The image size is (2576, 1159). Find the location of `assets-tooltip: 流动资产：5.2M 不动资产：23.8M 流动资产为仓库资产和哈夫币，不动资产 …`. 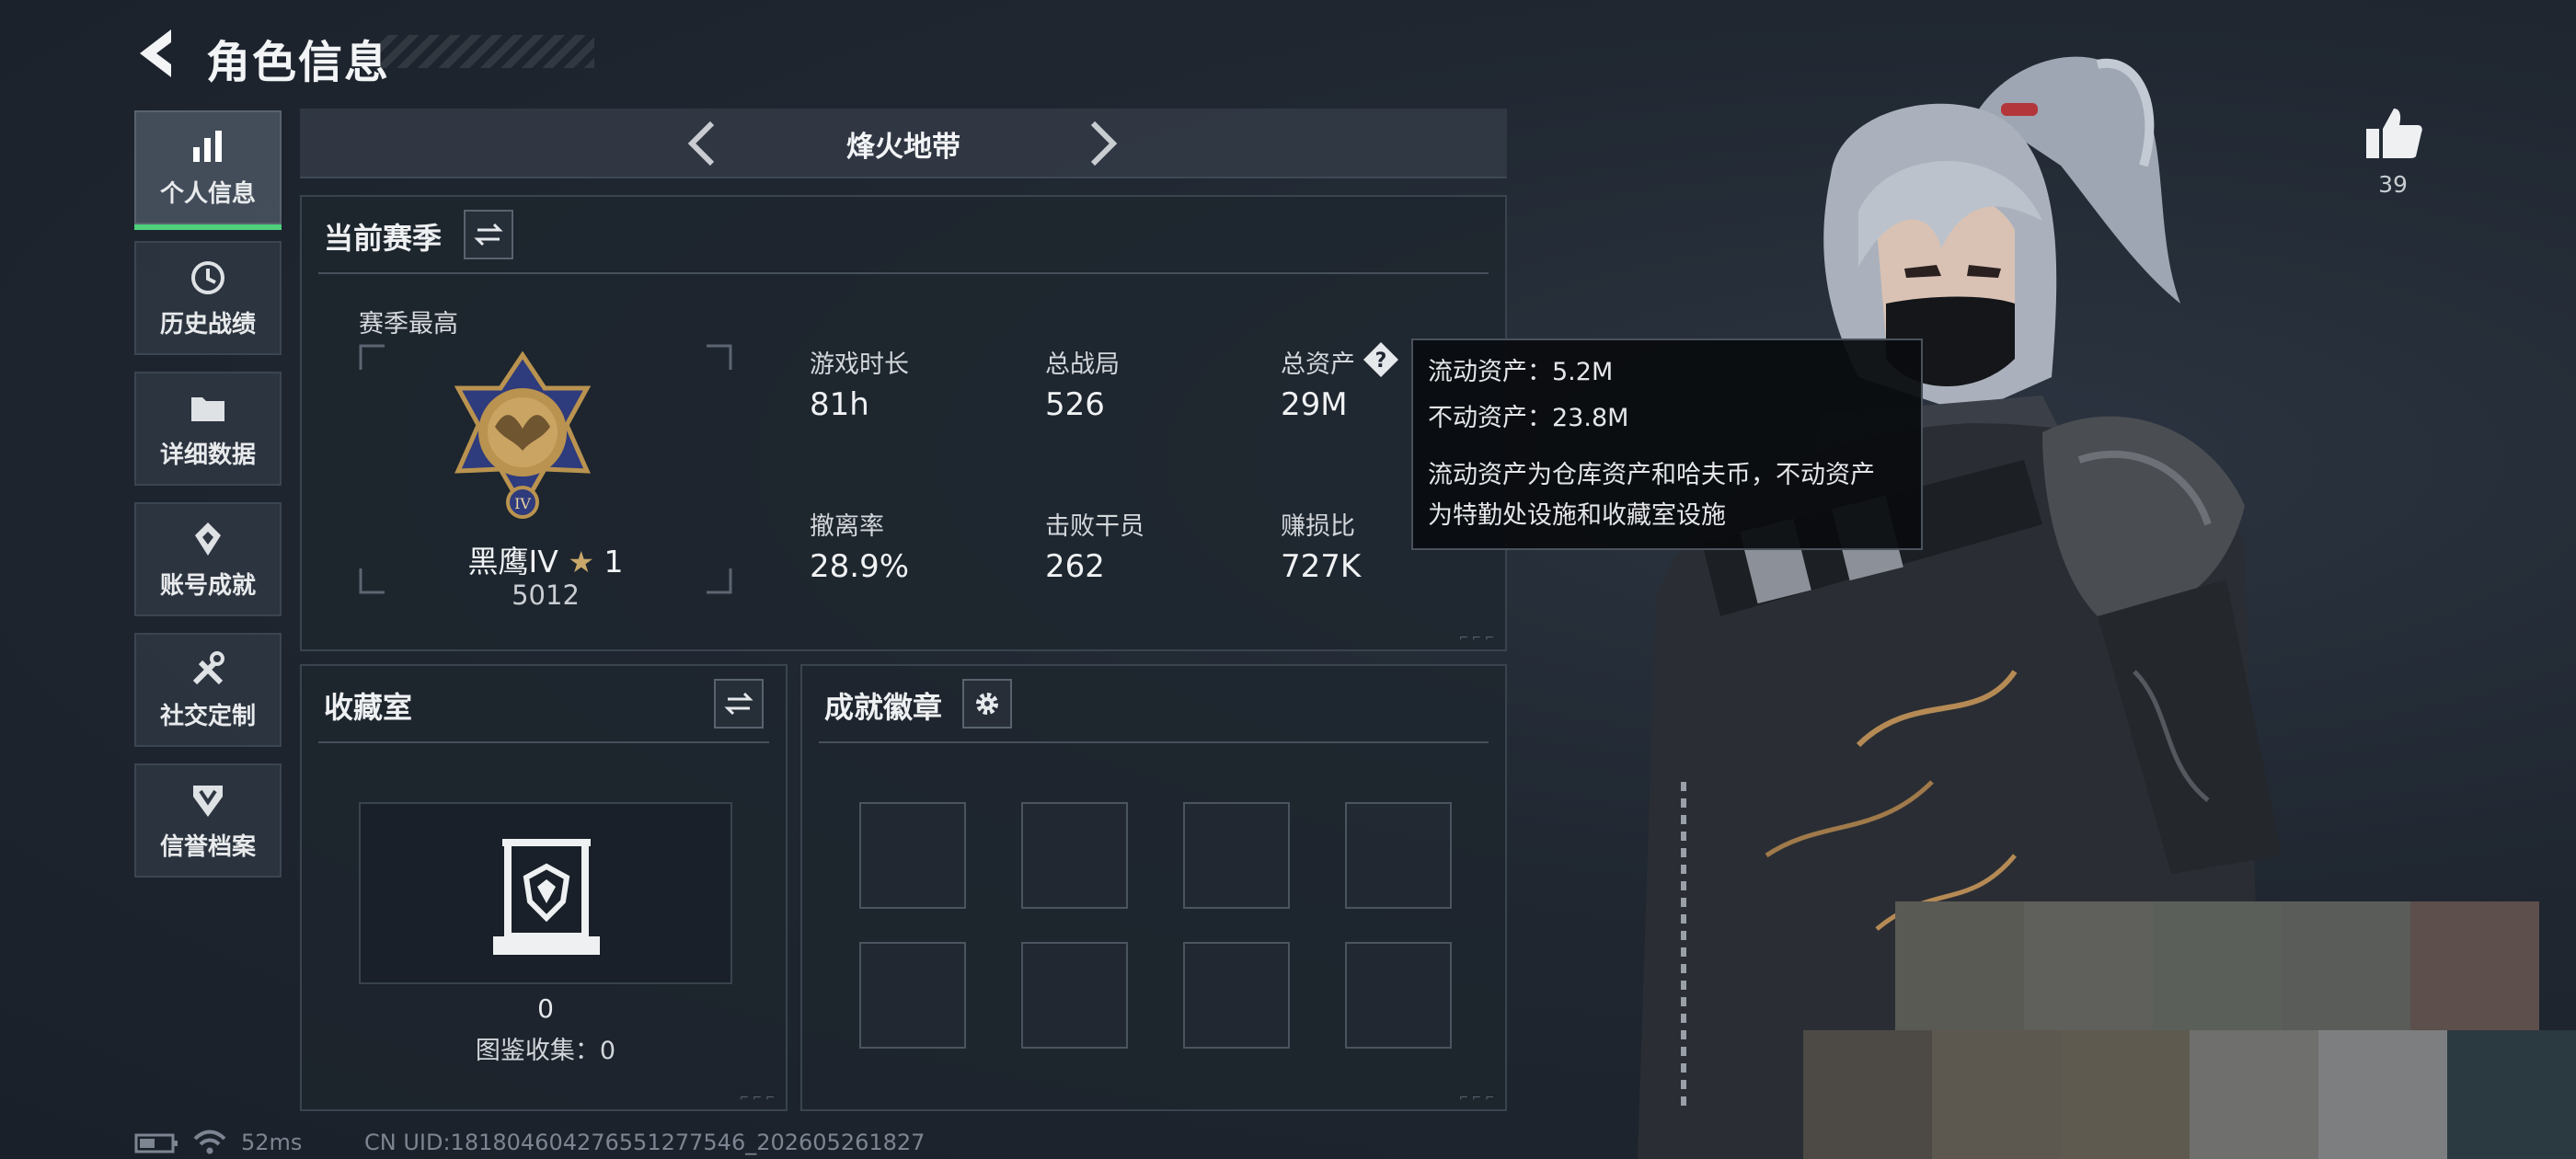

assets-tooltip: 流动资产：5.2M 不动资产：23.8M 流动资产为仓库资产和哈夫币，不动资产 … is located at coordinates (1667, 444).